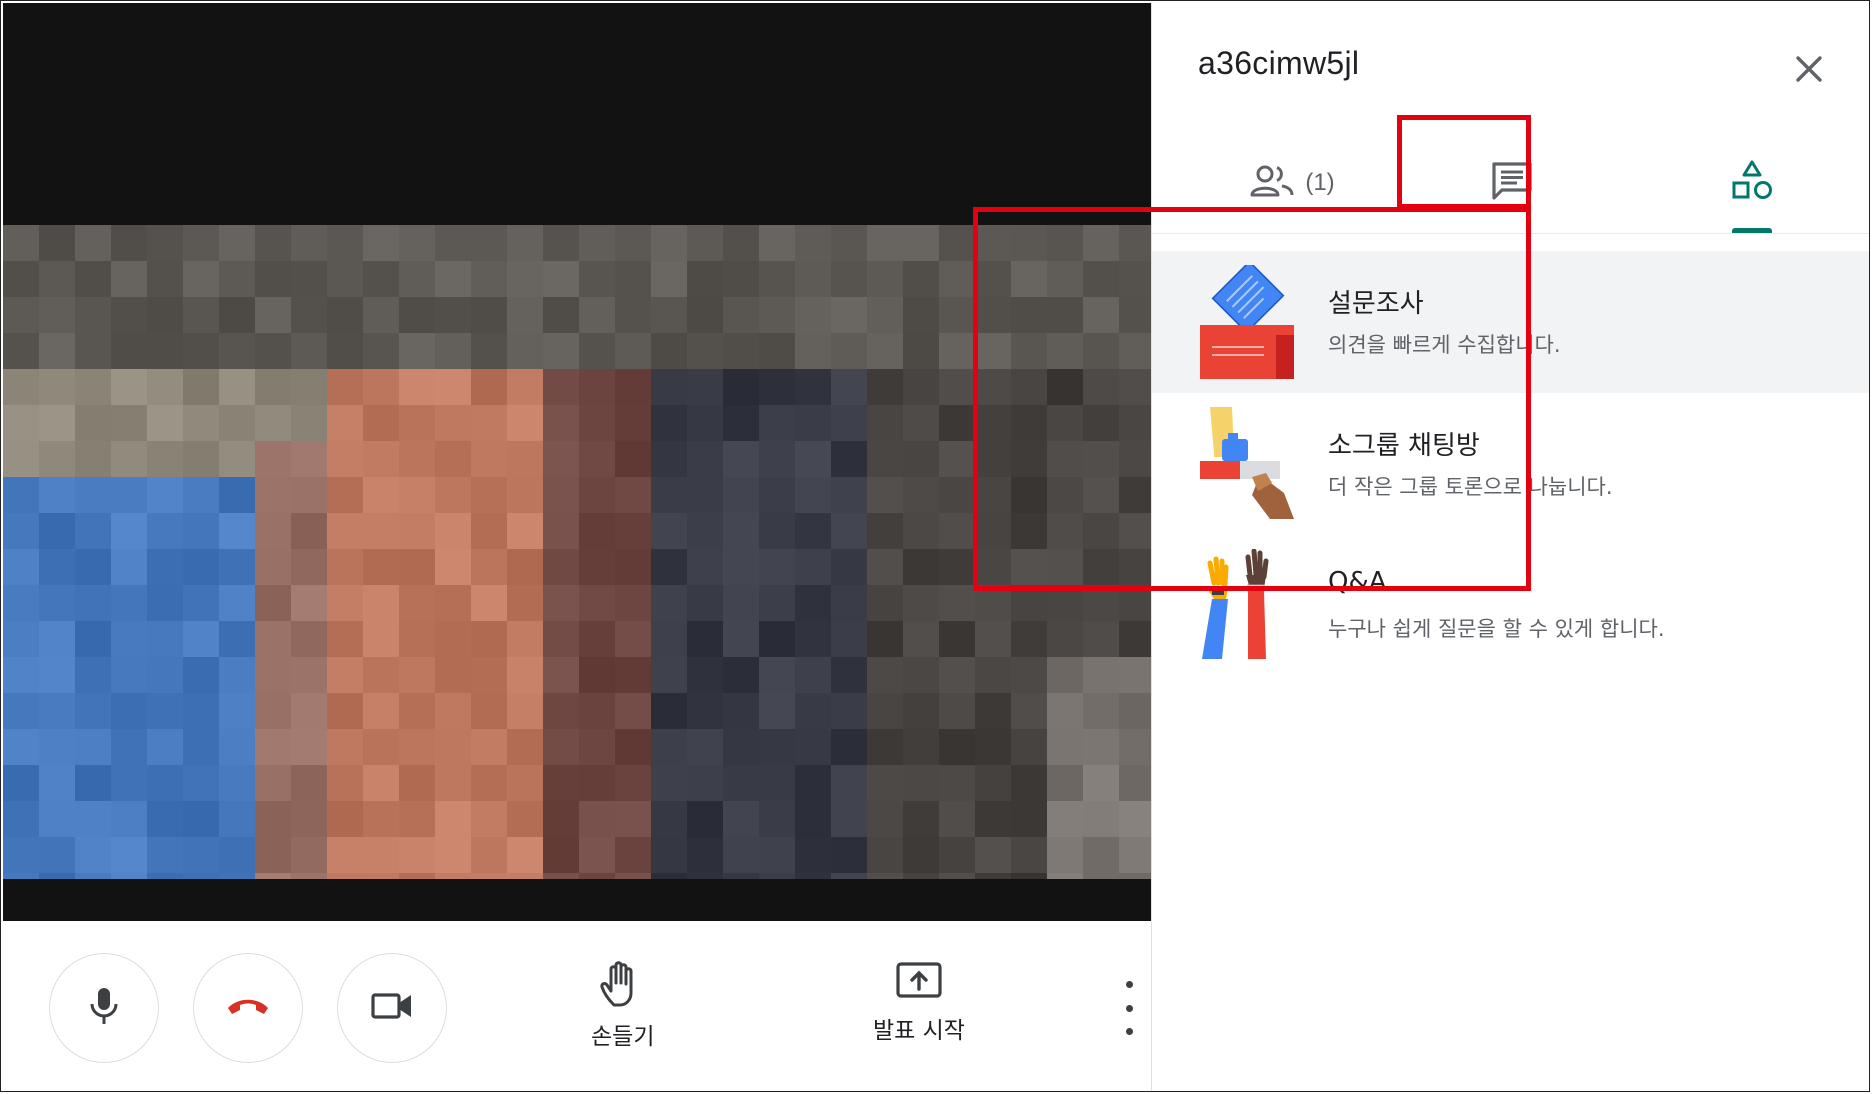  Describe the element at coordinates (1510, 606) in the screenshot. I see `activity-qa: Q&A 누구나 쉽게 질문을 할 수 있게 합니다.` at that location.